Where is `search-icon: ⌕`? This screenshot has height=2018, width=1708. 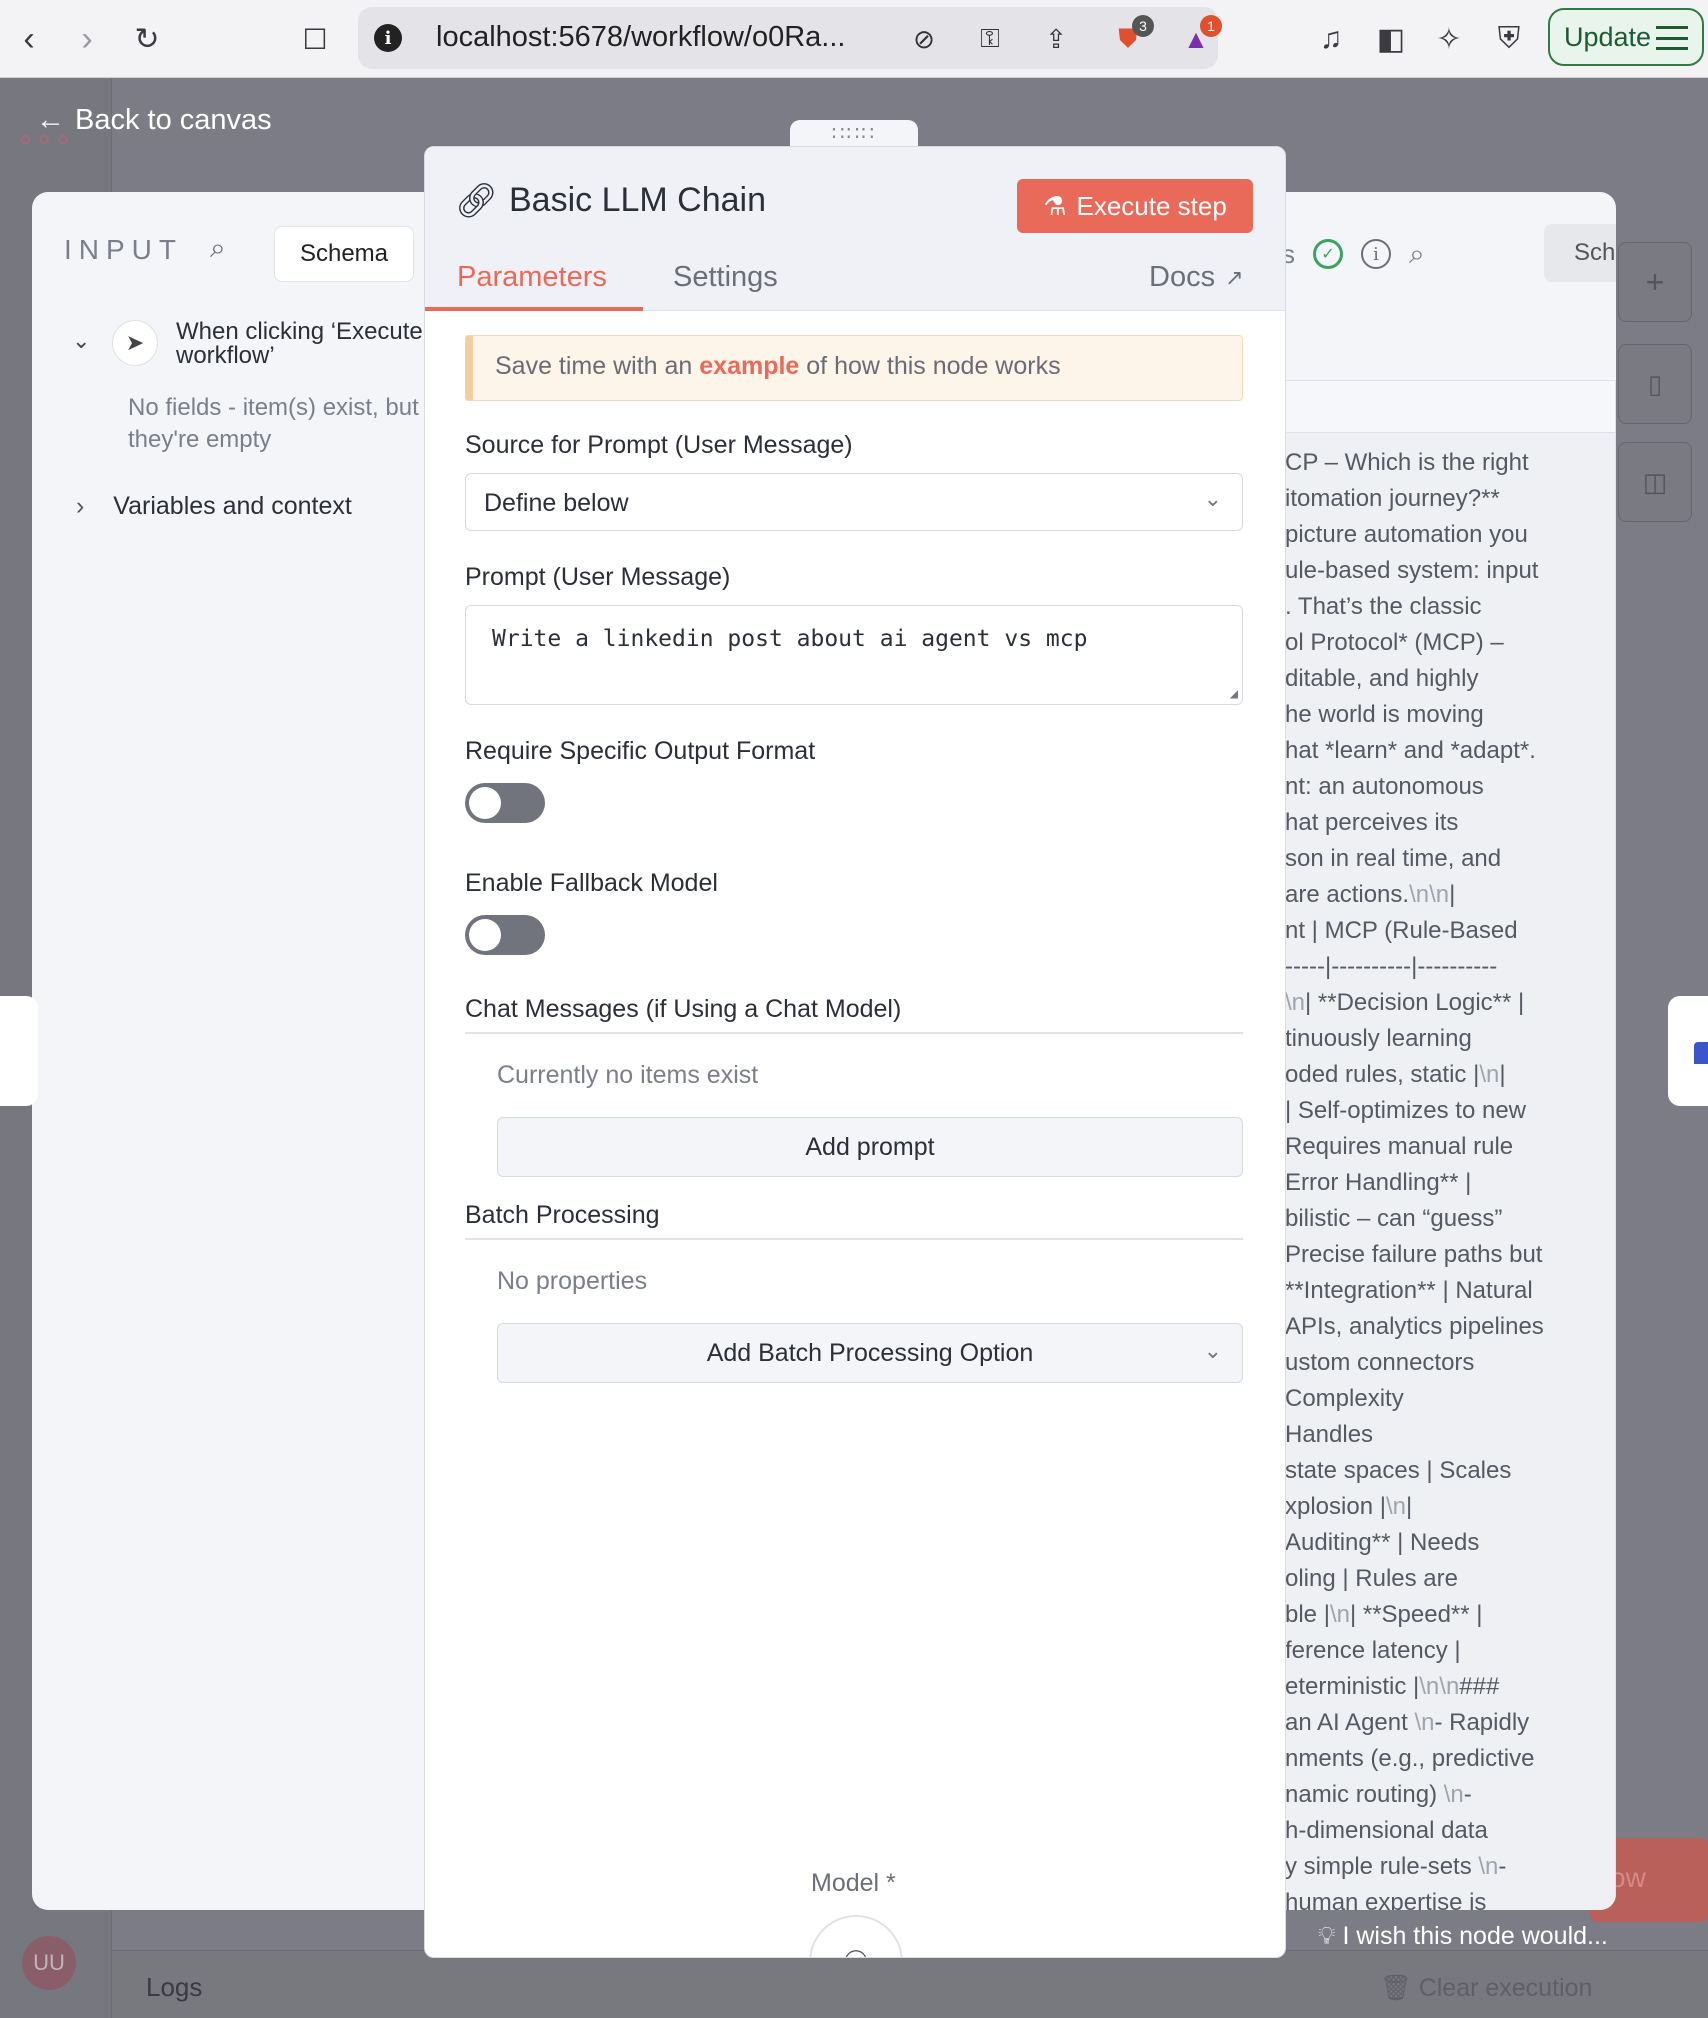 search-icon: ⌕ is located at coordinates (218, 248).